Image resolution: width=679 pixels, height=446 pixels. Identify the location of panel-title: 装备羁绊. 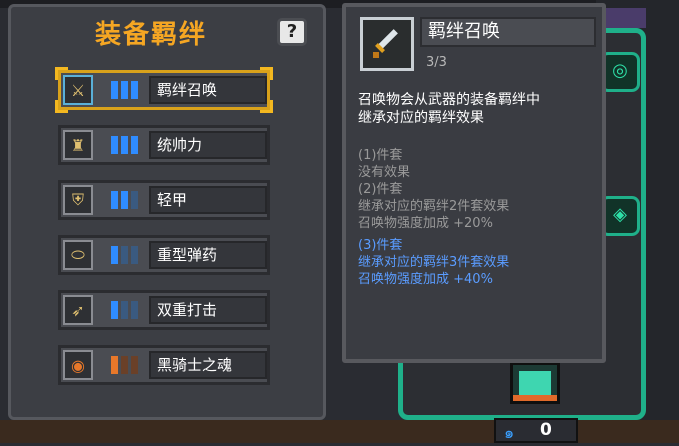
(151, 35).